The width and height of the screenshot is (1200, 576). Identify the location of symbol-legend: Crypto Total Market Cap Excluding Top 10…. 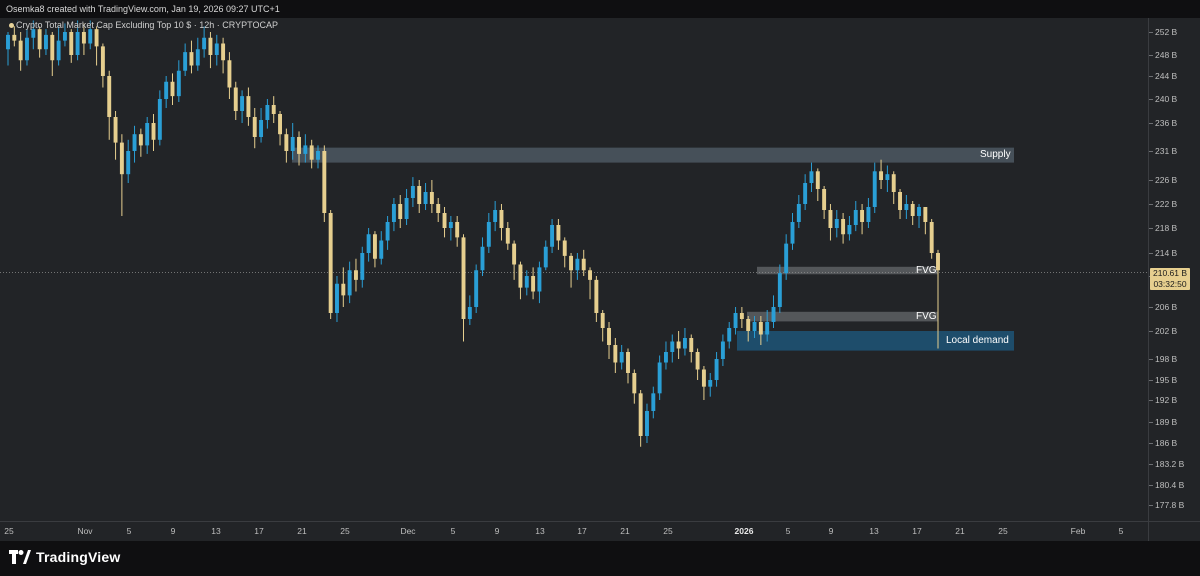
(143, 25).